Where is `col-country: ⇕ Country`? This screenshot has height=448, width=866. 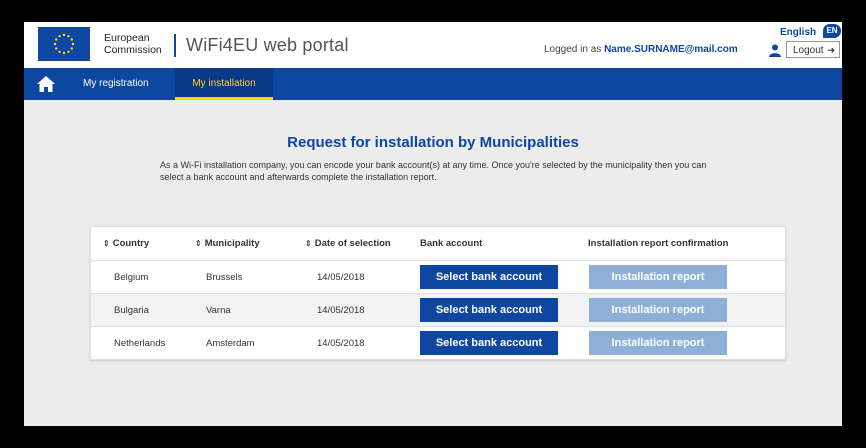 col-country: ⇕ Country is located at coordinates (126, 243).